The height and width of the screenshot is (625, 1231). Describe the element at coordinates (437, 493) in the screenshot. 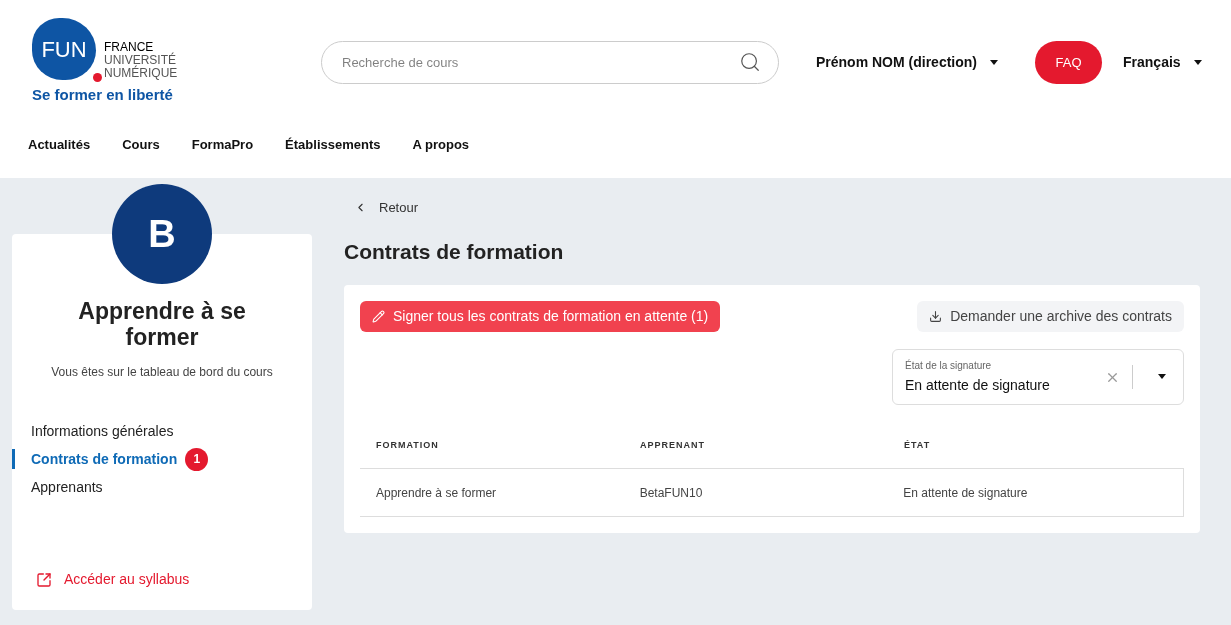

I see `table-cell-text: Apprendre à se former` at that location.